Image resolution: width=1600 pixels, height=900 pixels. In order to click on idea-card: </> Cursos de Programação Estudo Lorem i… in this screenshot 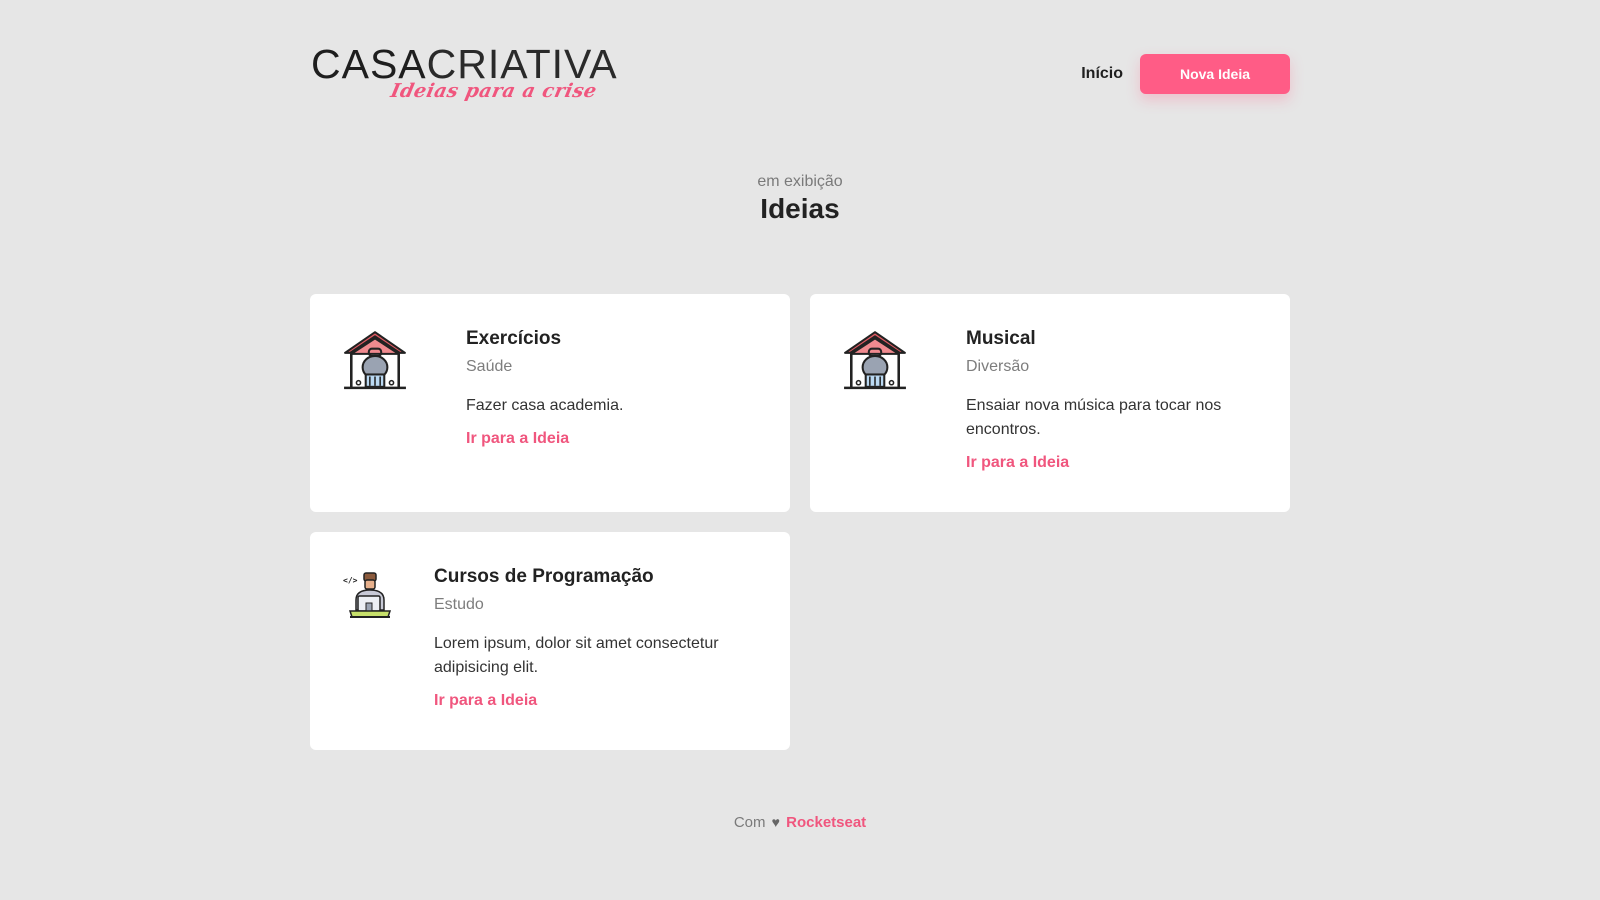, I will do `click(550, 641)`.